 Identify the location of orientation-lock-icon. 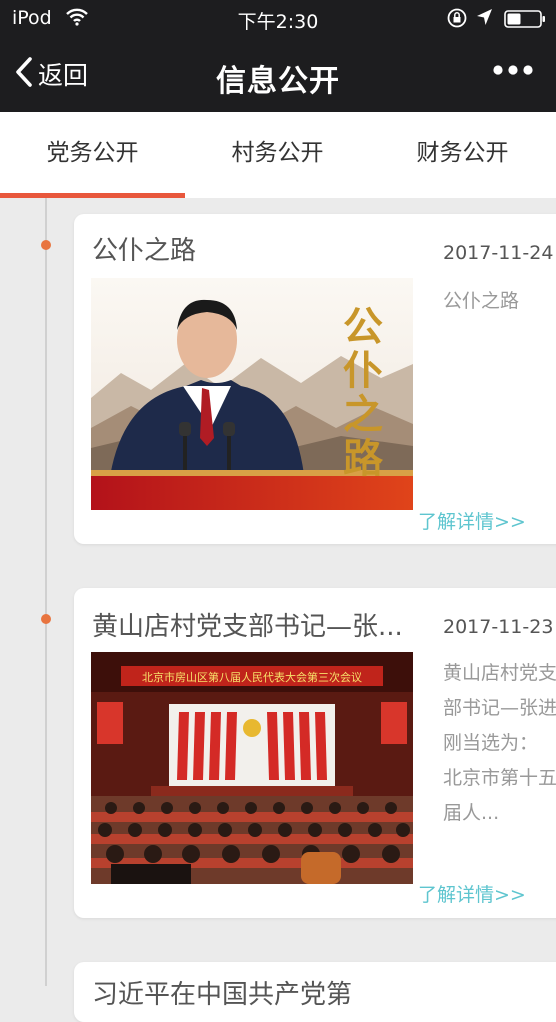
(457, 20).